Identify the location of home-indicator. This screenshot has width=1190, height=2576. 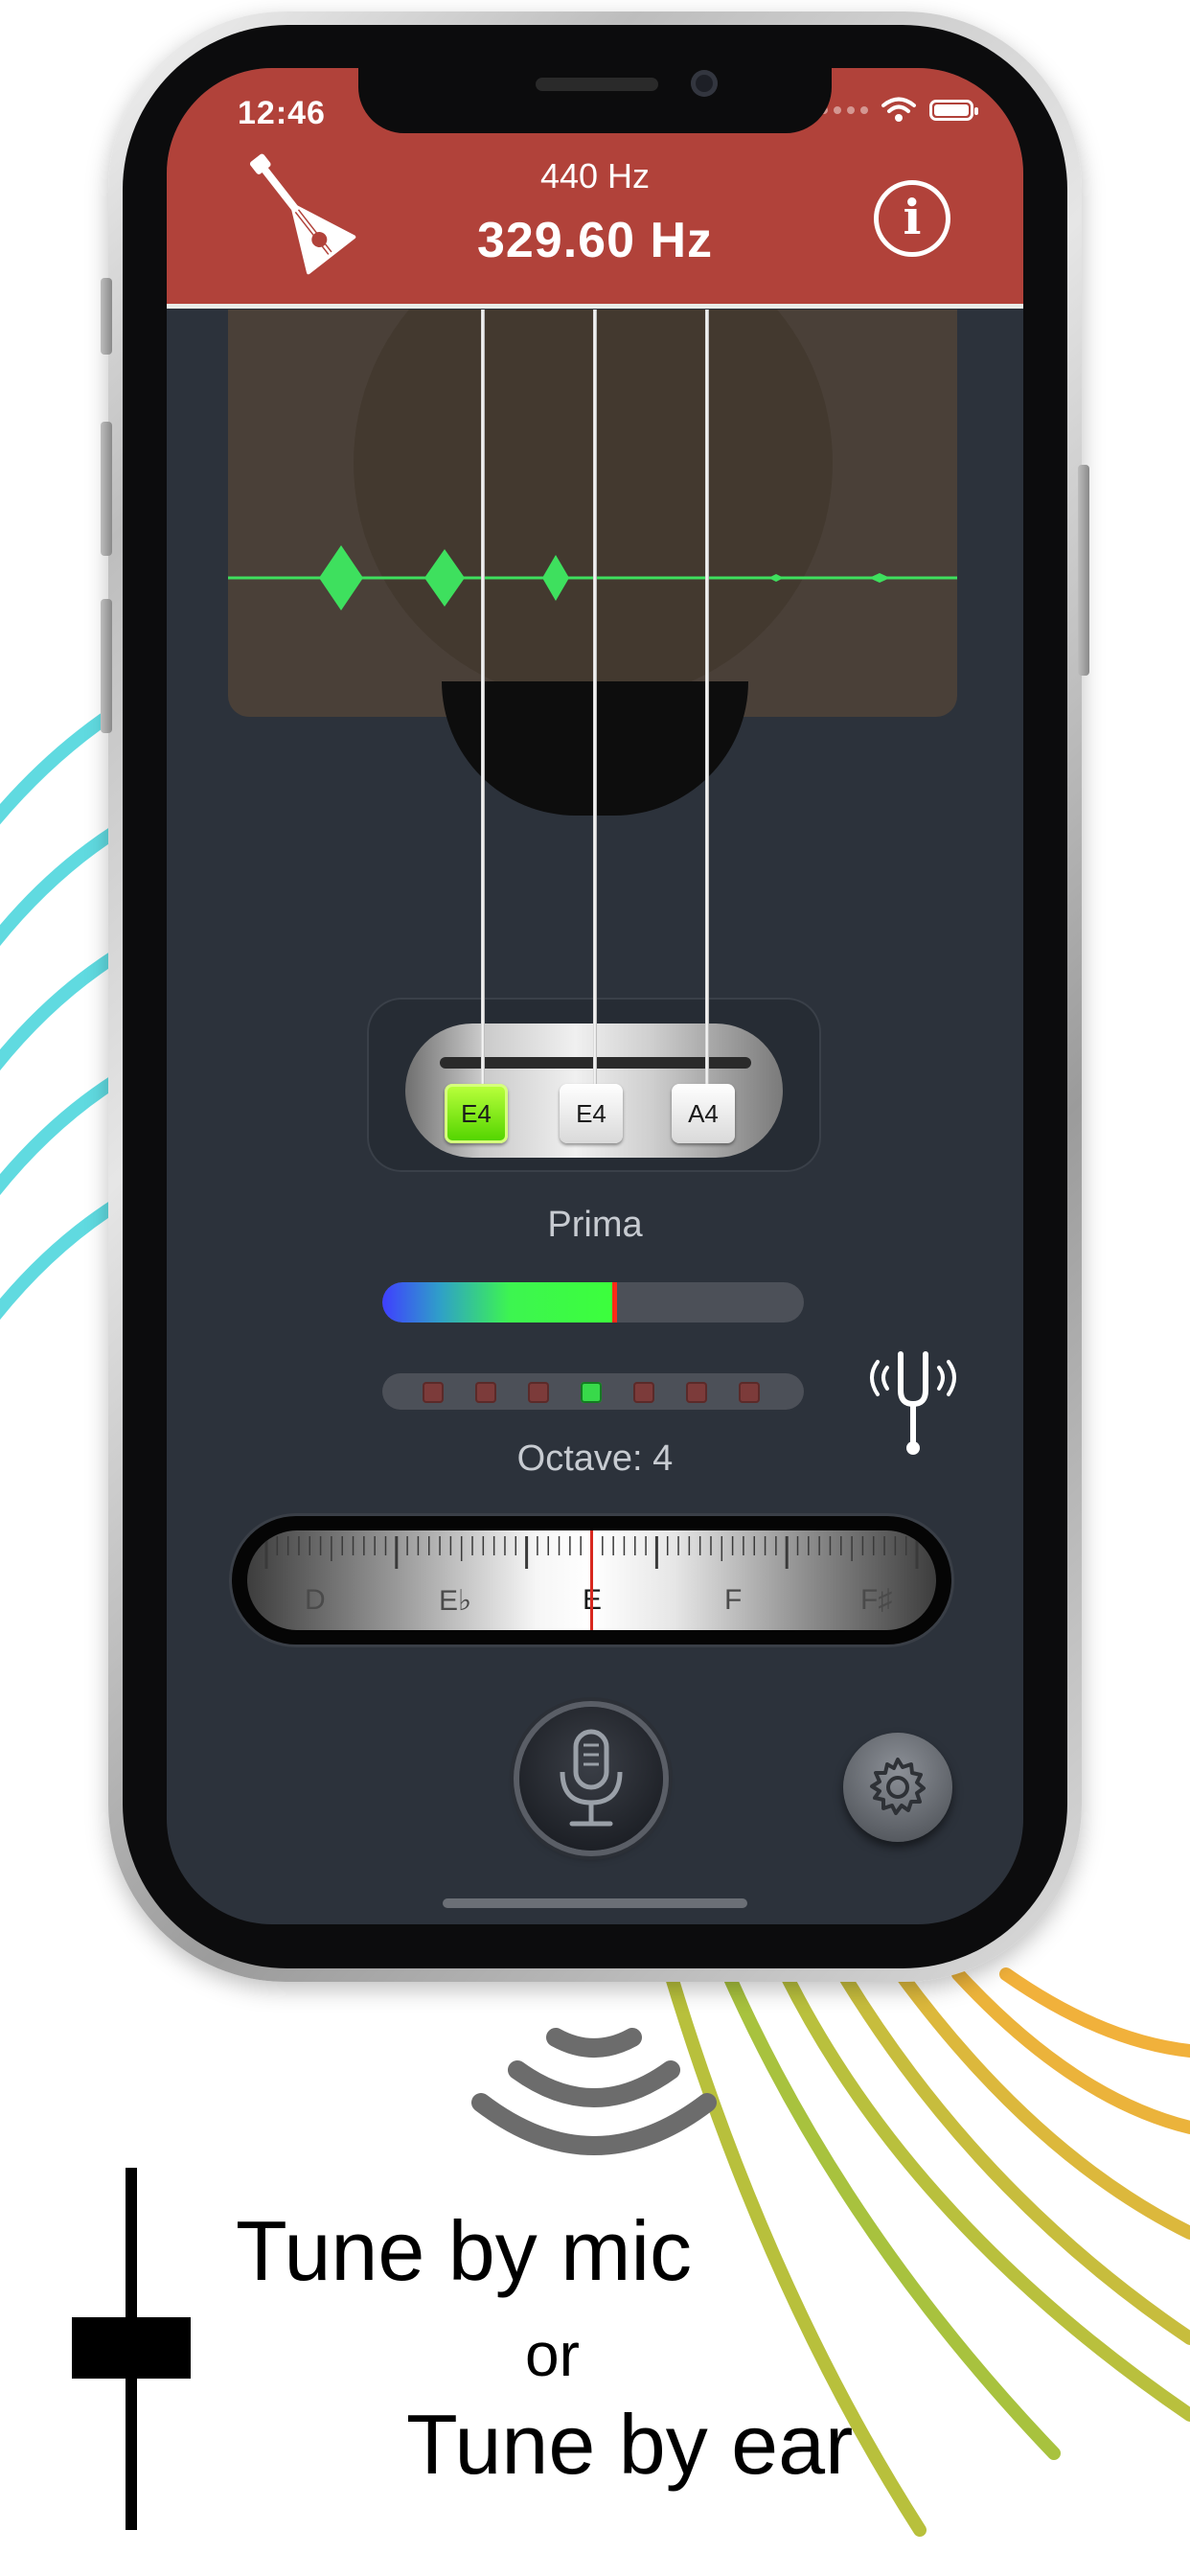
(595, 1903).